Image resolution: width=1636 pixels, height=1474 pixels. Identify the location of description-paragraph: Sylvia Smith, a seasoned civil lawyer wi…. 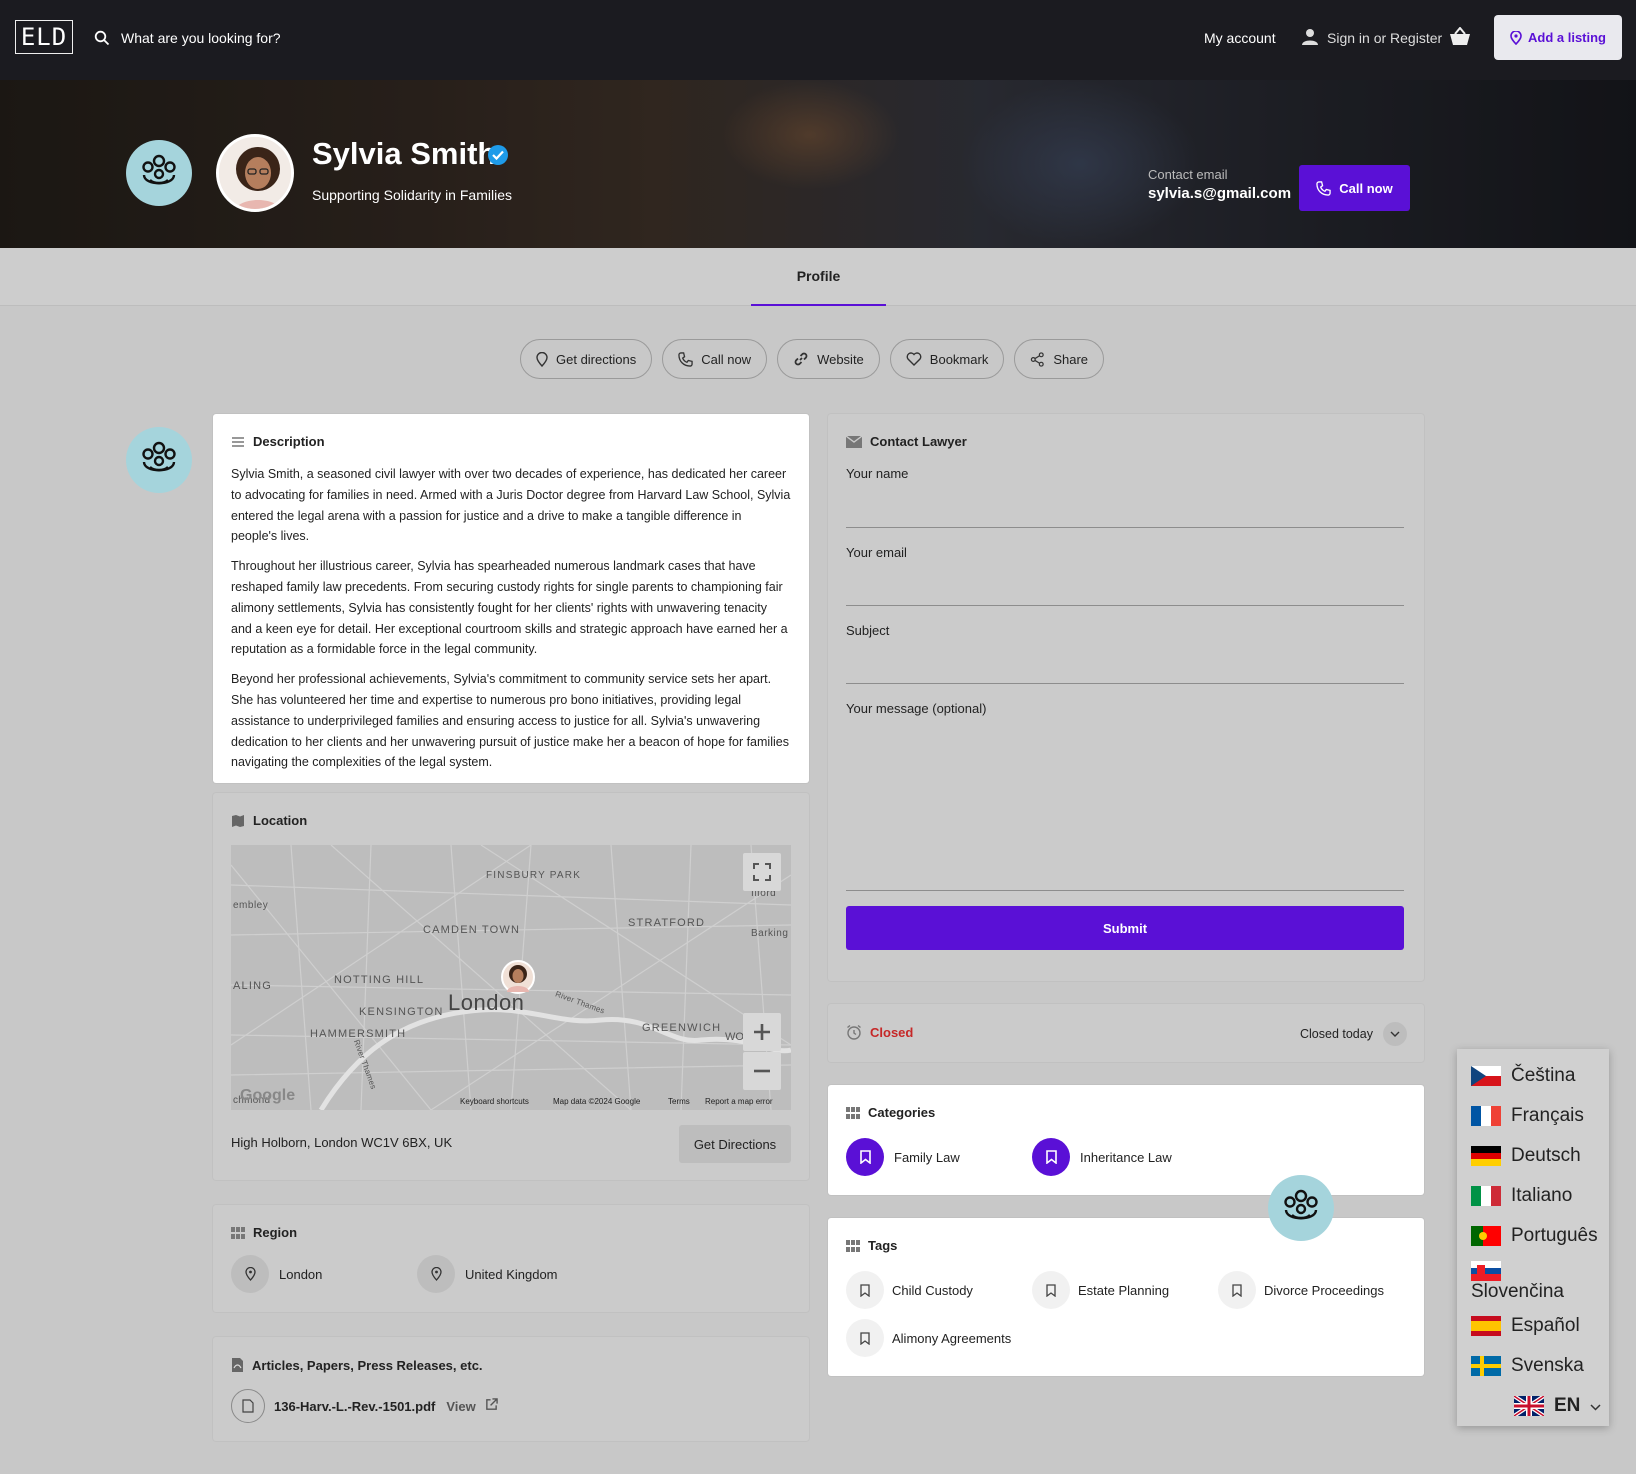
(511, 505).